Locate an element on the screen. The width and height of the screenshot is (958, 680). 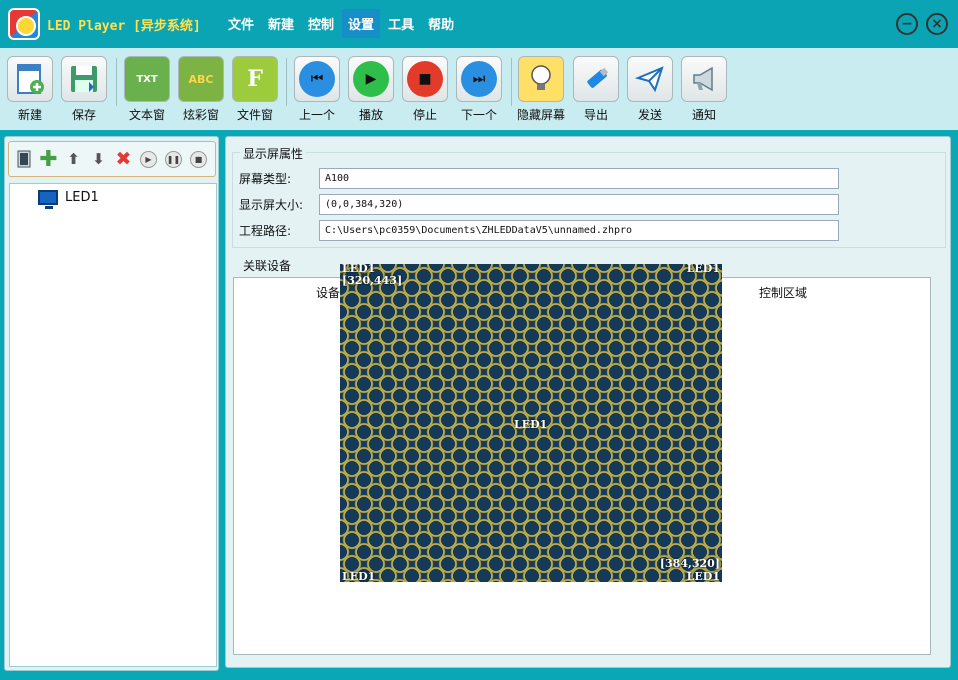
file-window-button: F 文件窗 is located at coordinates (255, 89).